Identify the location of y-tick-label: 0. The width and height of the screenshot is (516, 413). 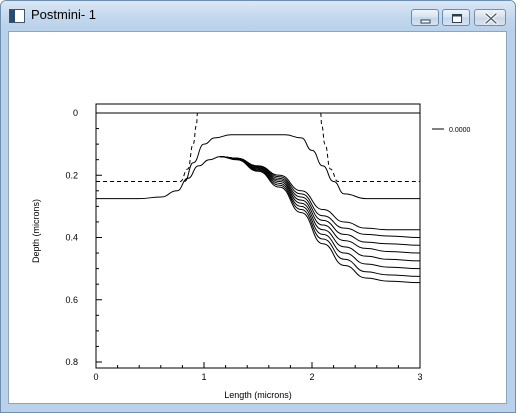
(75, 113).